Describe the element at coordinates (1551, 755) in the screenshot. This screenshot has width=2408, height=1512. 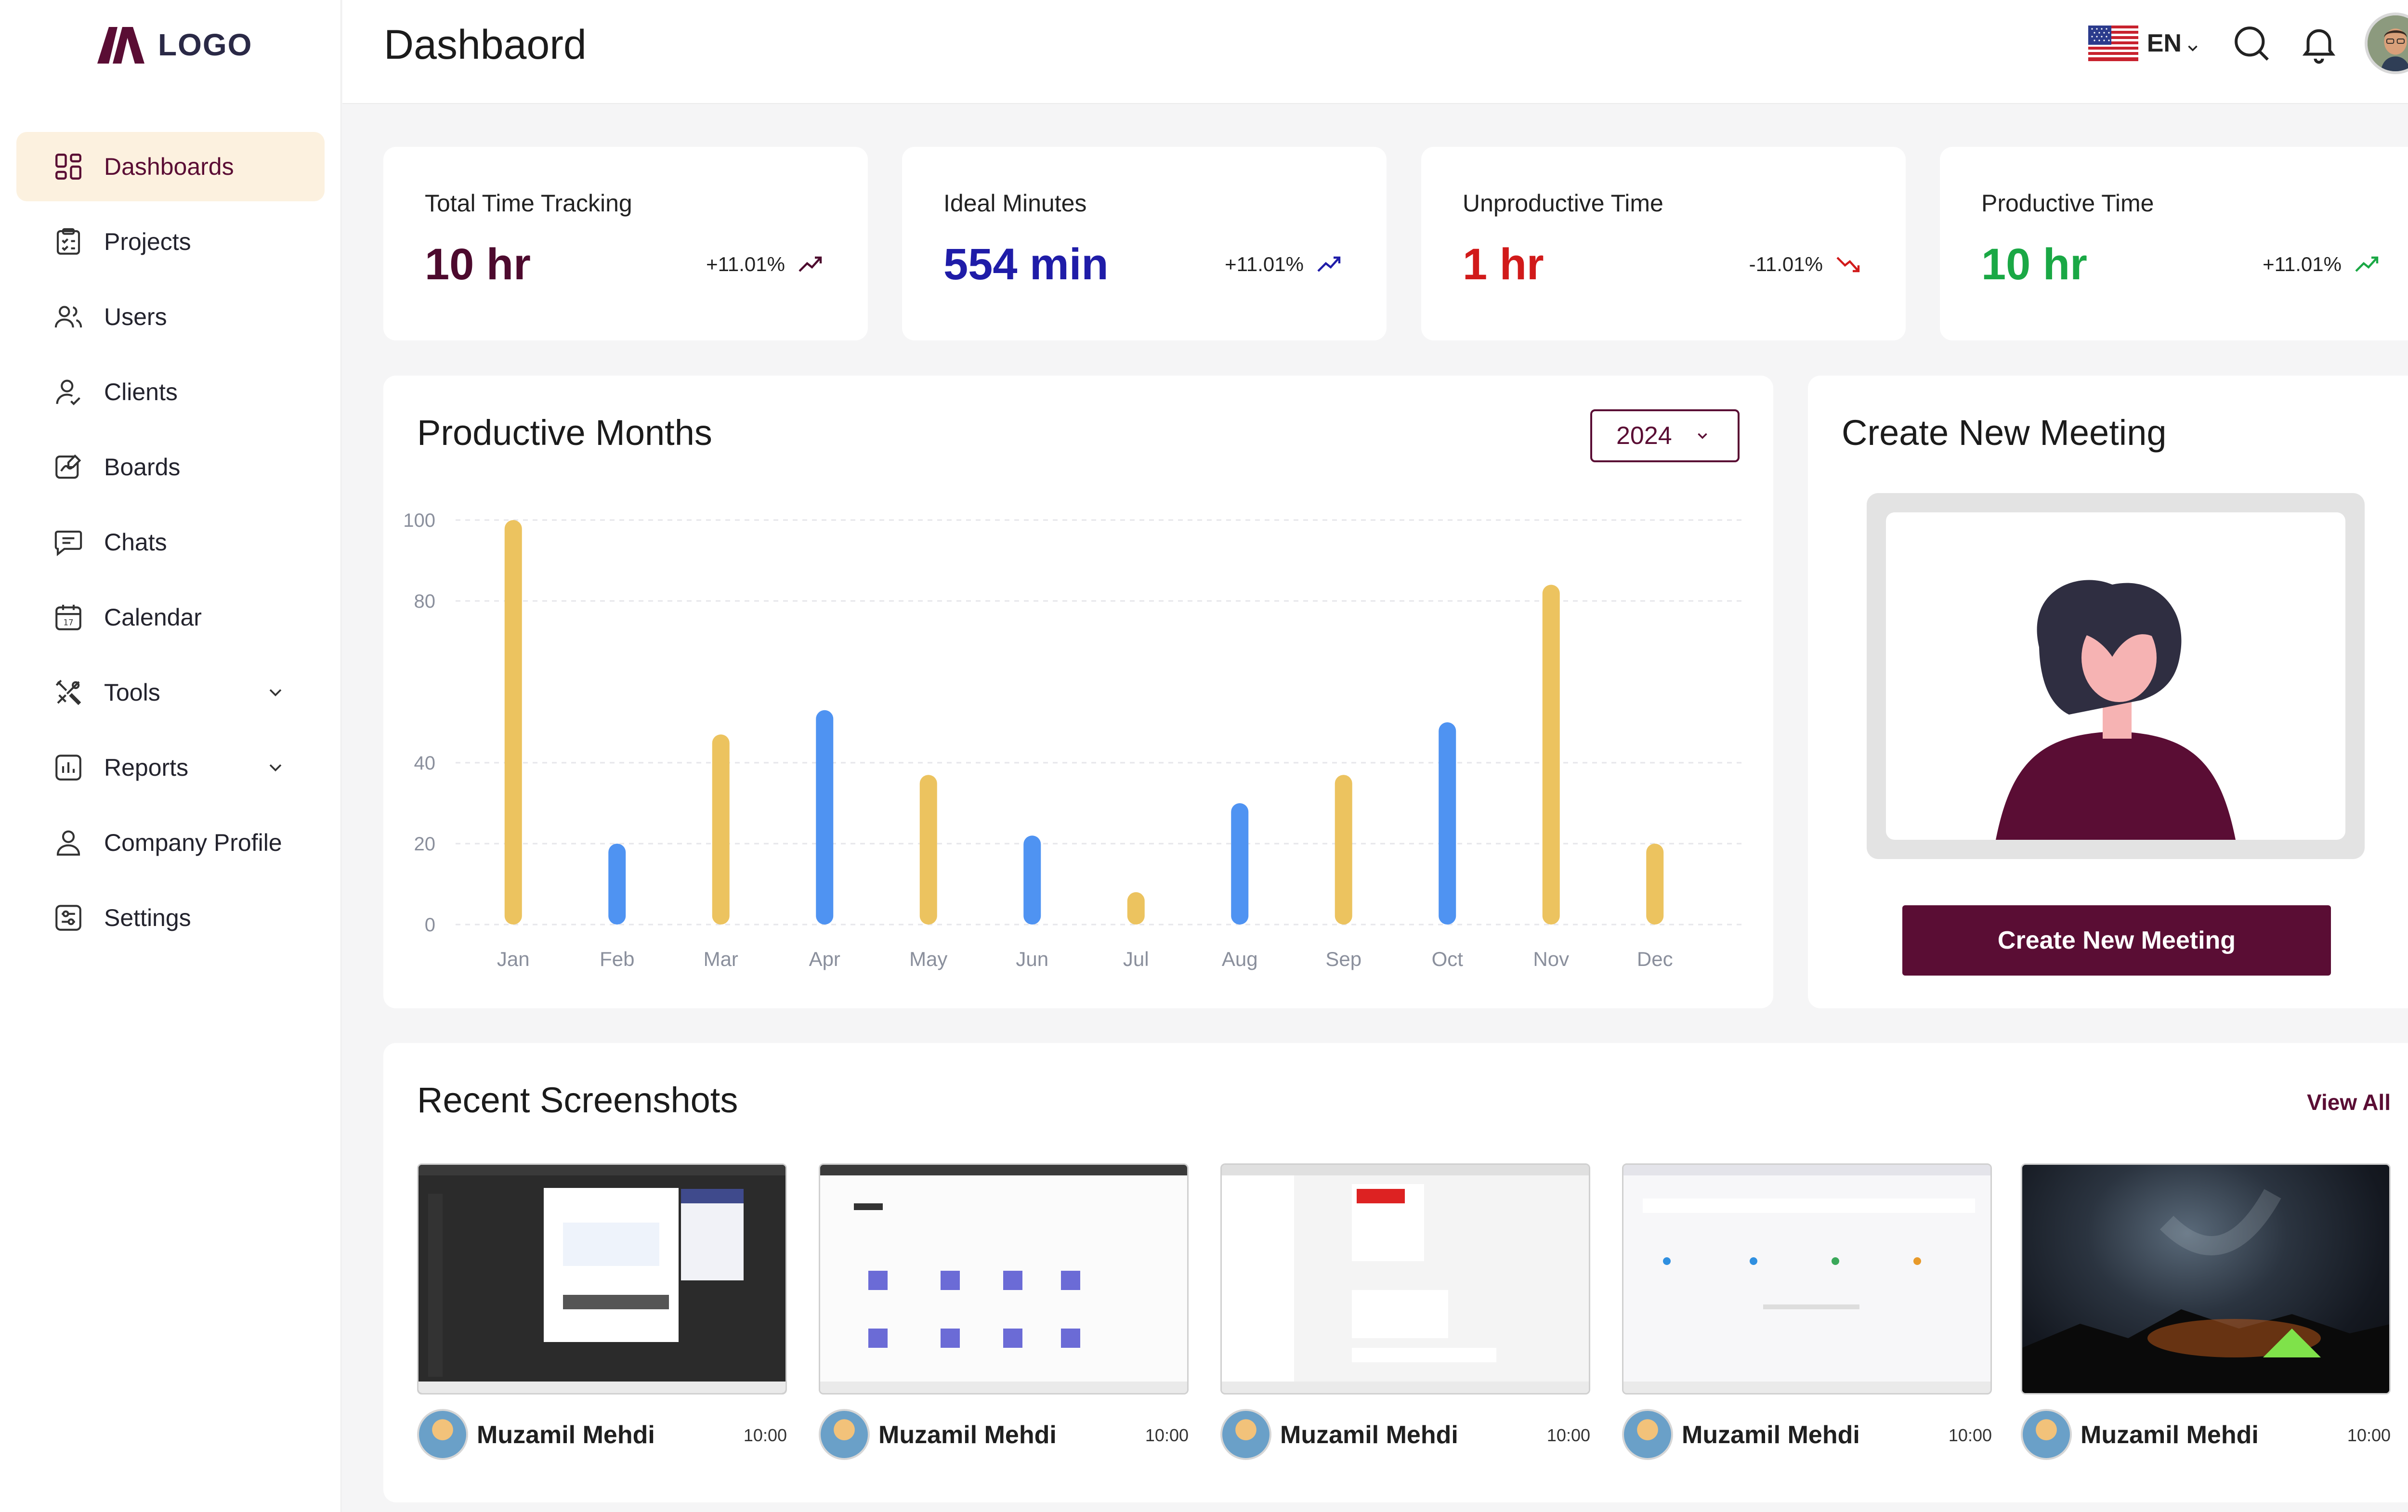
I see `bar-nov` at that location.